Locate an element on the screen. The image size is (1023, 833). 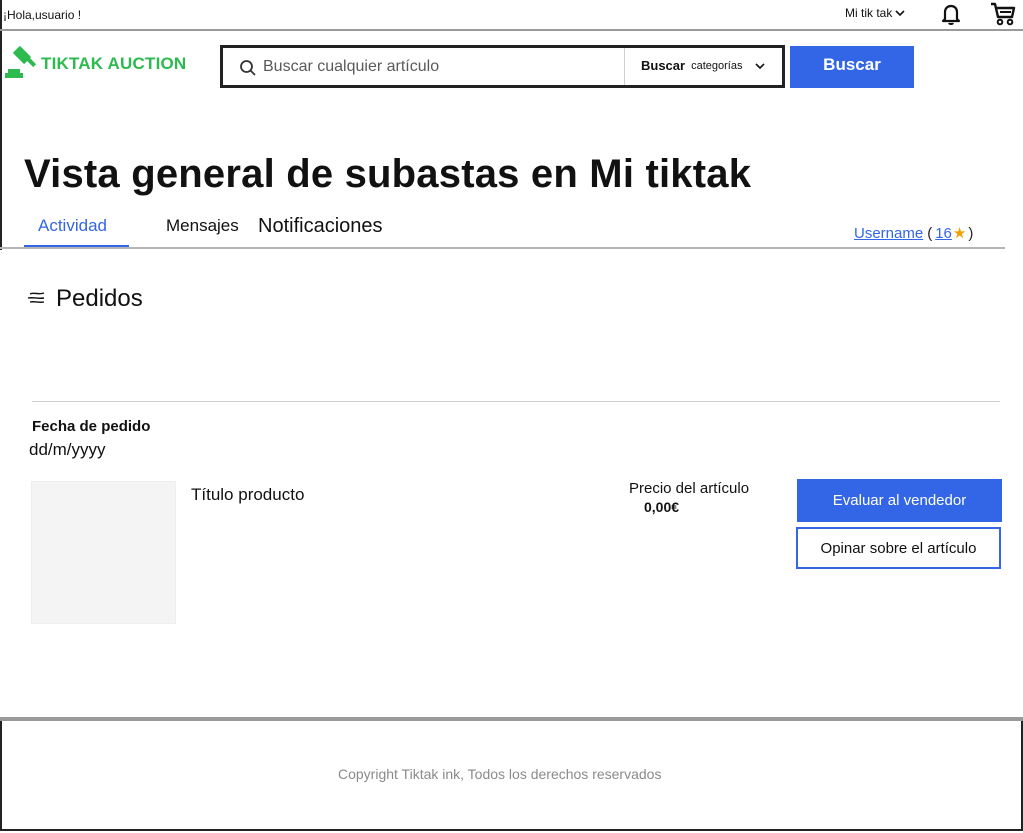
rating-count: 16 is located at coordinates (943, 233).